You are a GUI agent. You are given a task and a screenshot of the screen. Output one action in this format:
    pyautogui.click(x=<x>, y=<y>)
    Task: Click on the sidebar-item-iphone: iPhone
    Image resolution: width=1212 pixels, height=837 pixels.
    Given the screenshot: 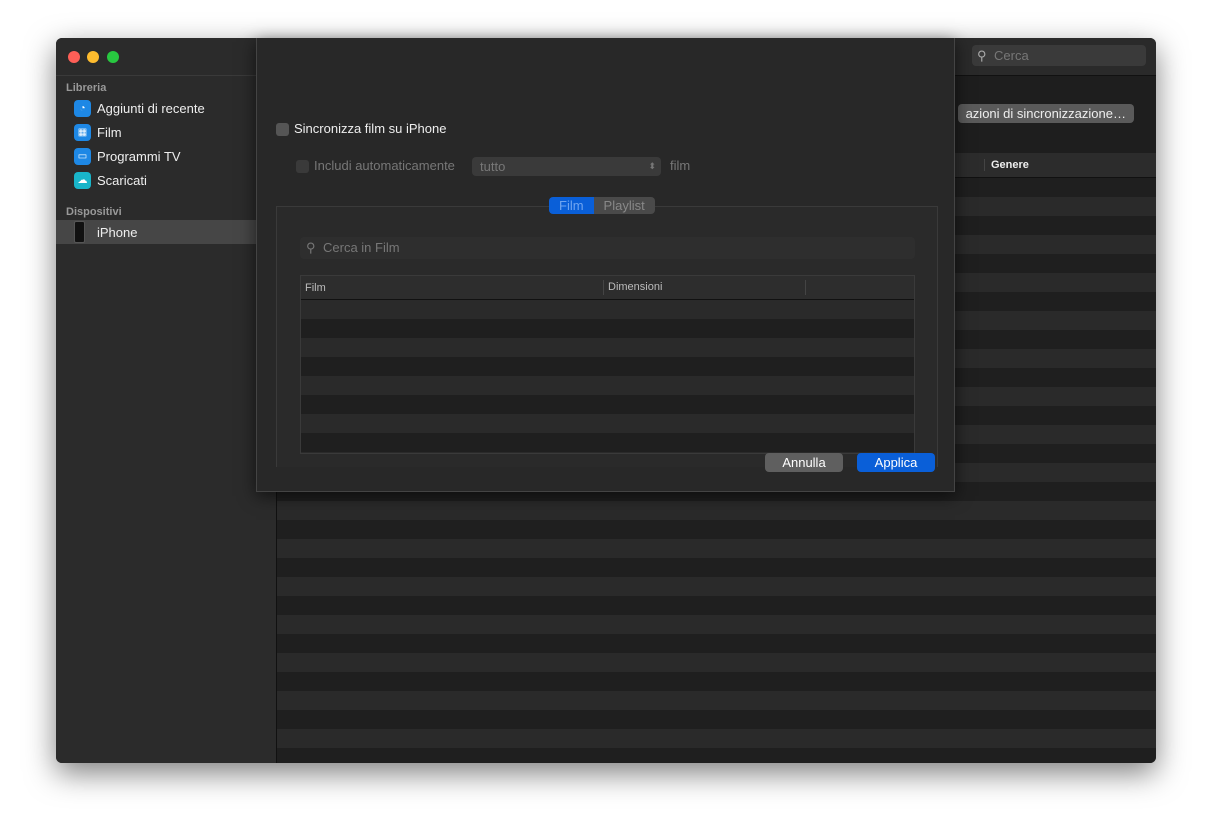 What is the action you would take?
    pyautogui.click(x=166, y=232)
    